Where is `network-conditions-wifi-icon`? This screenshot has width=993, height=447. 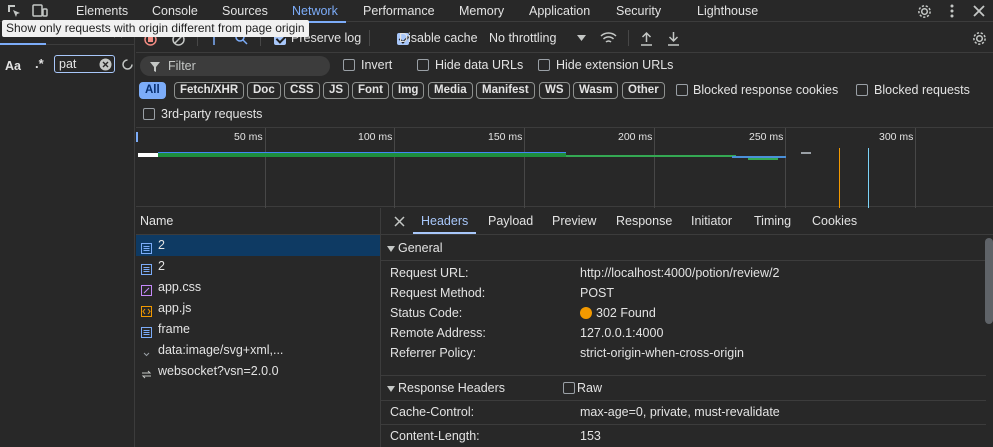 network-conditions-wifi-icon is located at coordinates (608, 38).